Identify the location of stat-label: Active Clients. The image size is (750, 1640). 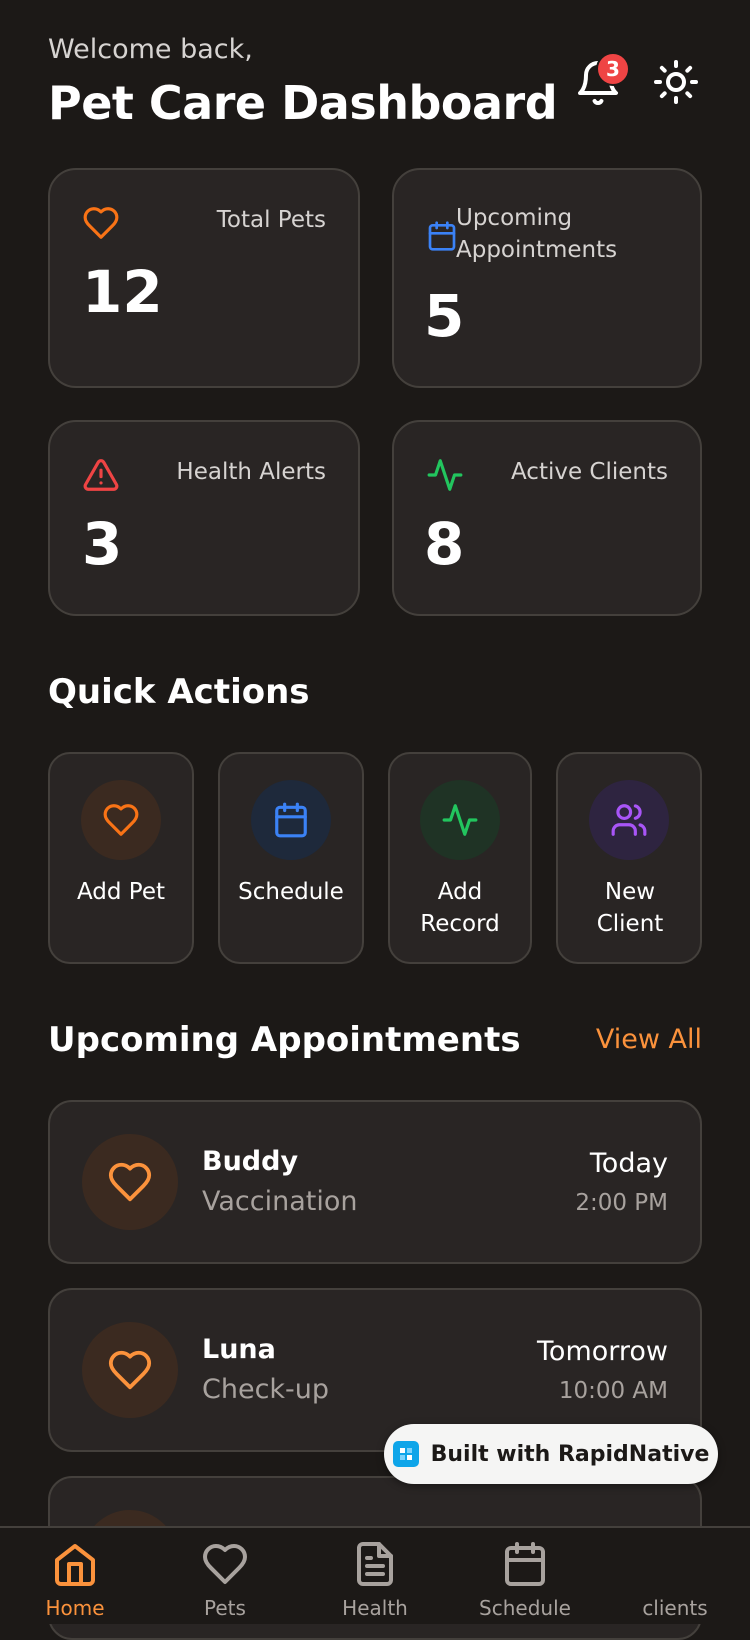
(589, 472).